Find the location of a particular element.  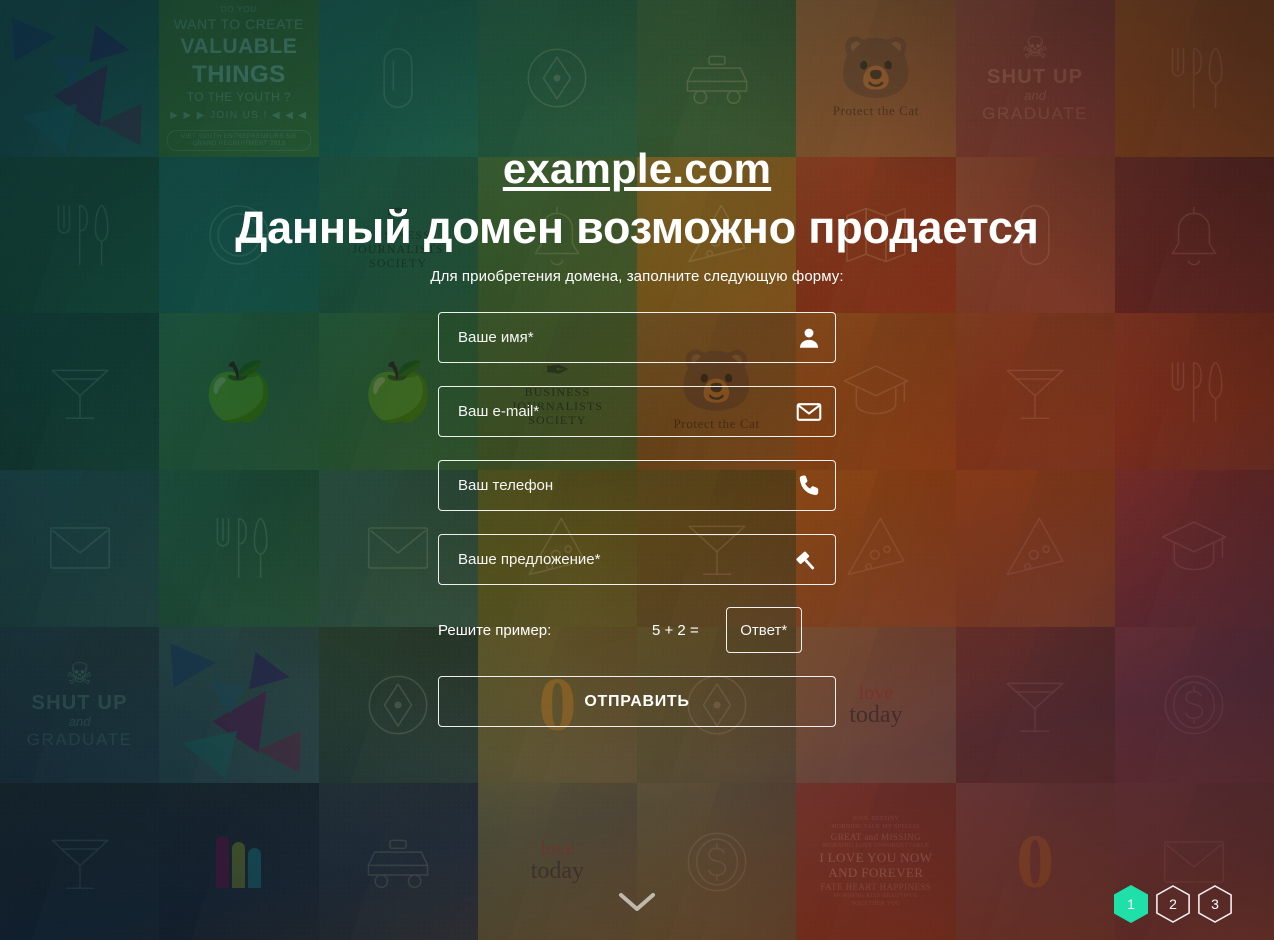

pagination-dot-3: 3 is located at coordinates (1215, 904).